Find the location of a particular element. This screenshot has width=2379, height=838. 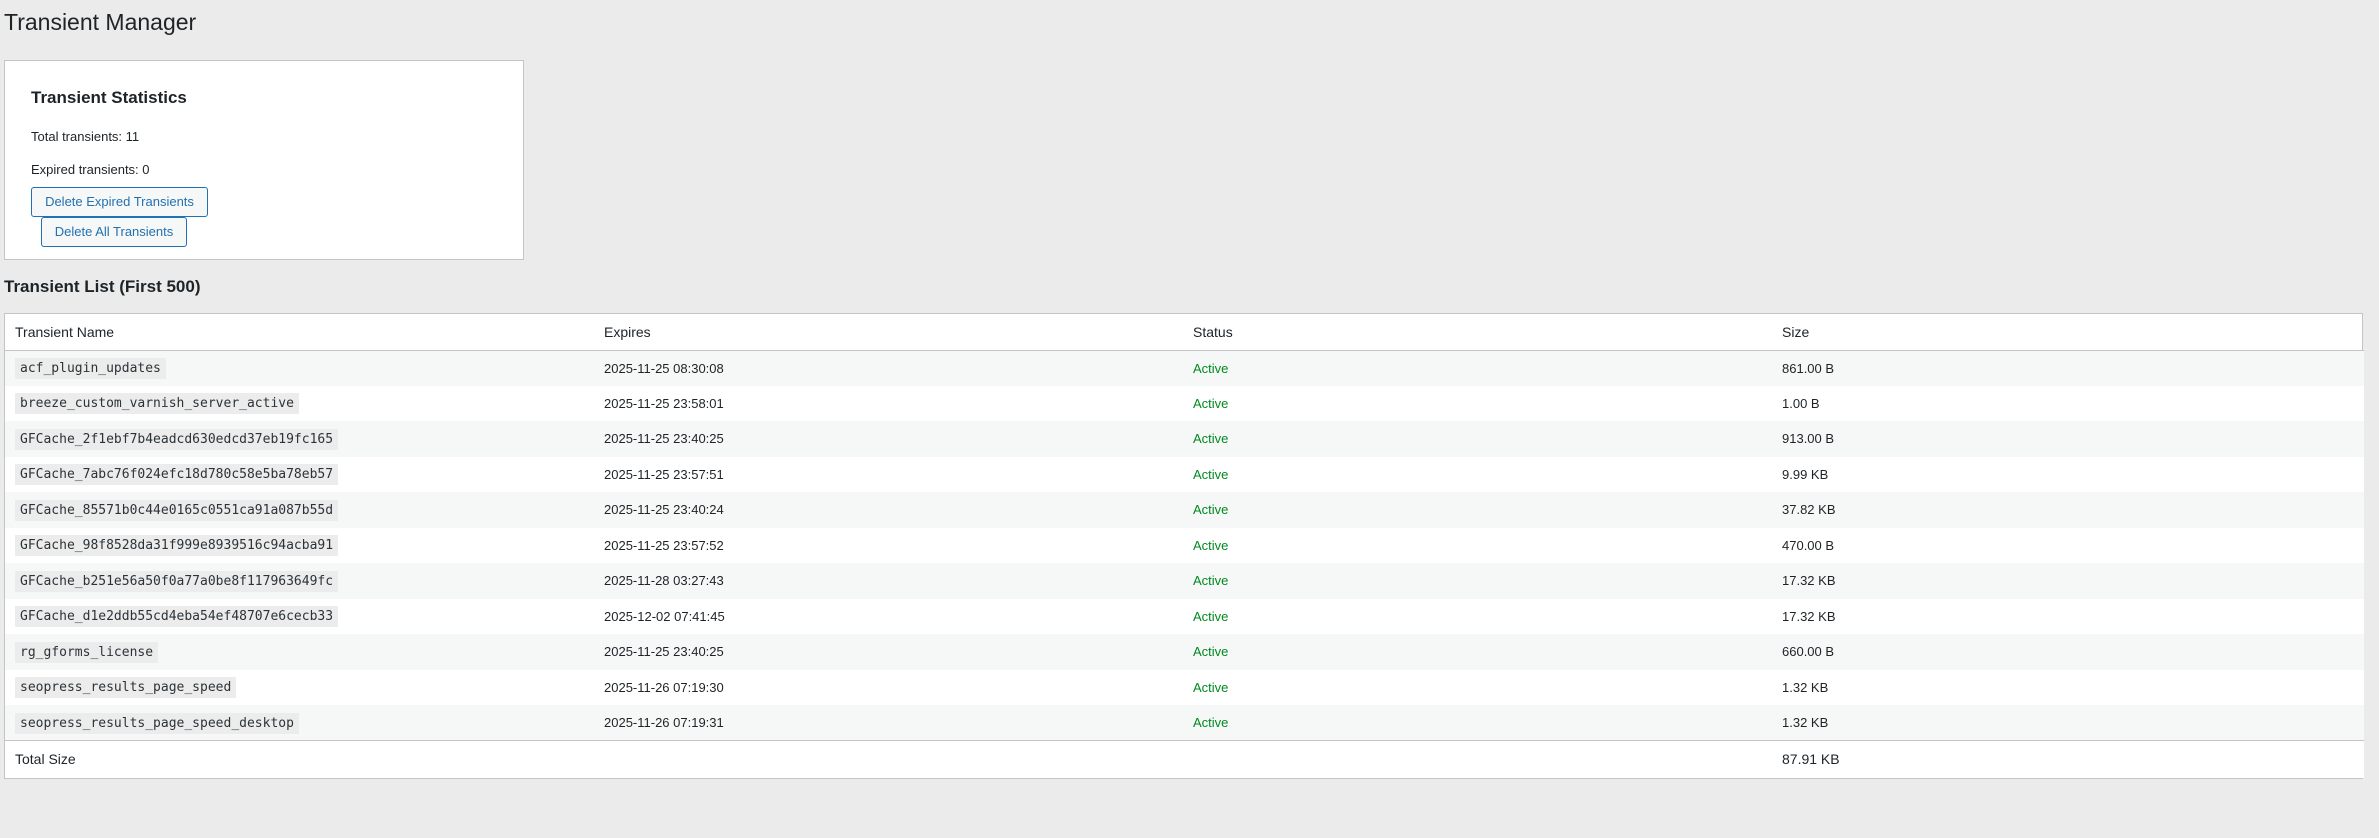

size-cell: 1.00 B is located at coordinates (2068, 403).